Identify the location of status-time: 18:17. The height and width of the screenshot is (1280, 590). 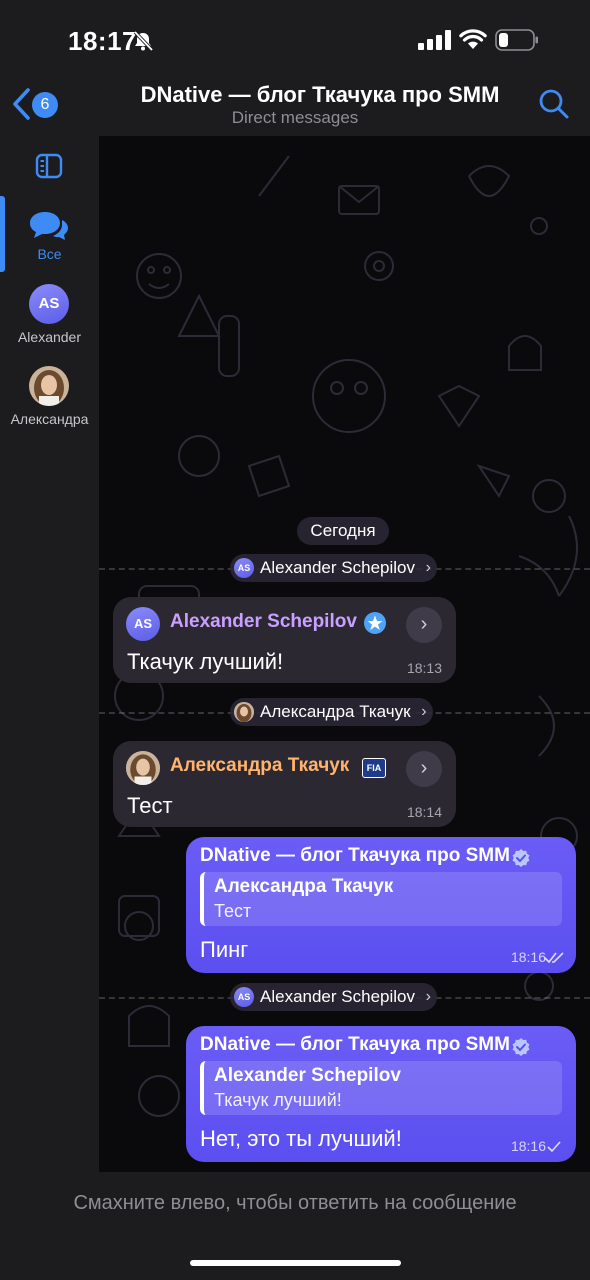
(102, 41).